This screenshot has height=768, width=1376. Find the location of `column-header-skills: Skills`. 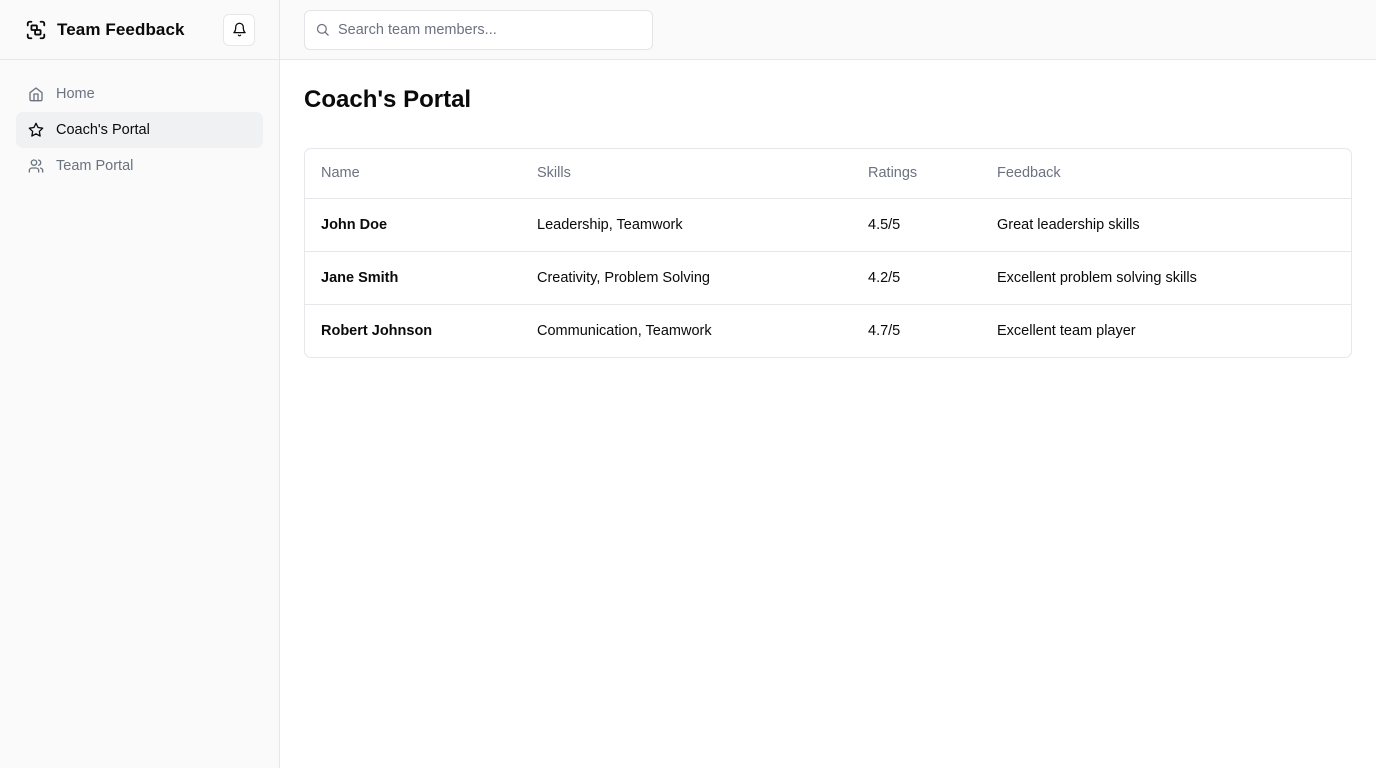

column-header-skills: Skills is located at coordinates (686, 174).